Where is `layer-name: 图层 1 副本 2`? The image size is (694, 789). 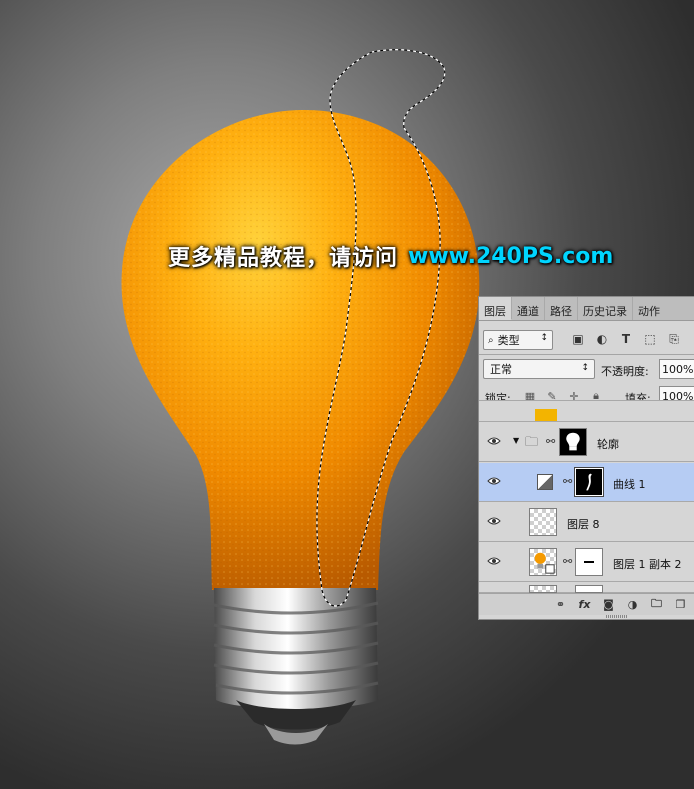
layer-name: 图层 1 副本 2 is located at coordinates (647, 564).